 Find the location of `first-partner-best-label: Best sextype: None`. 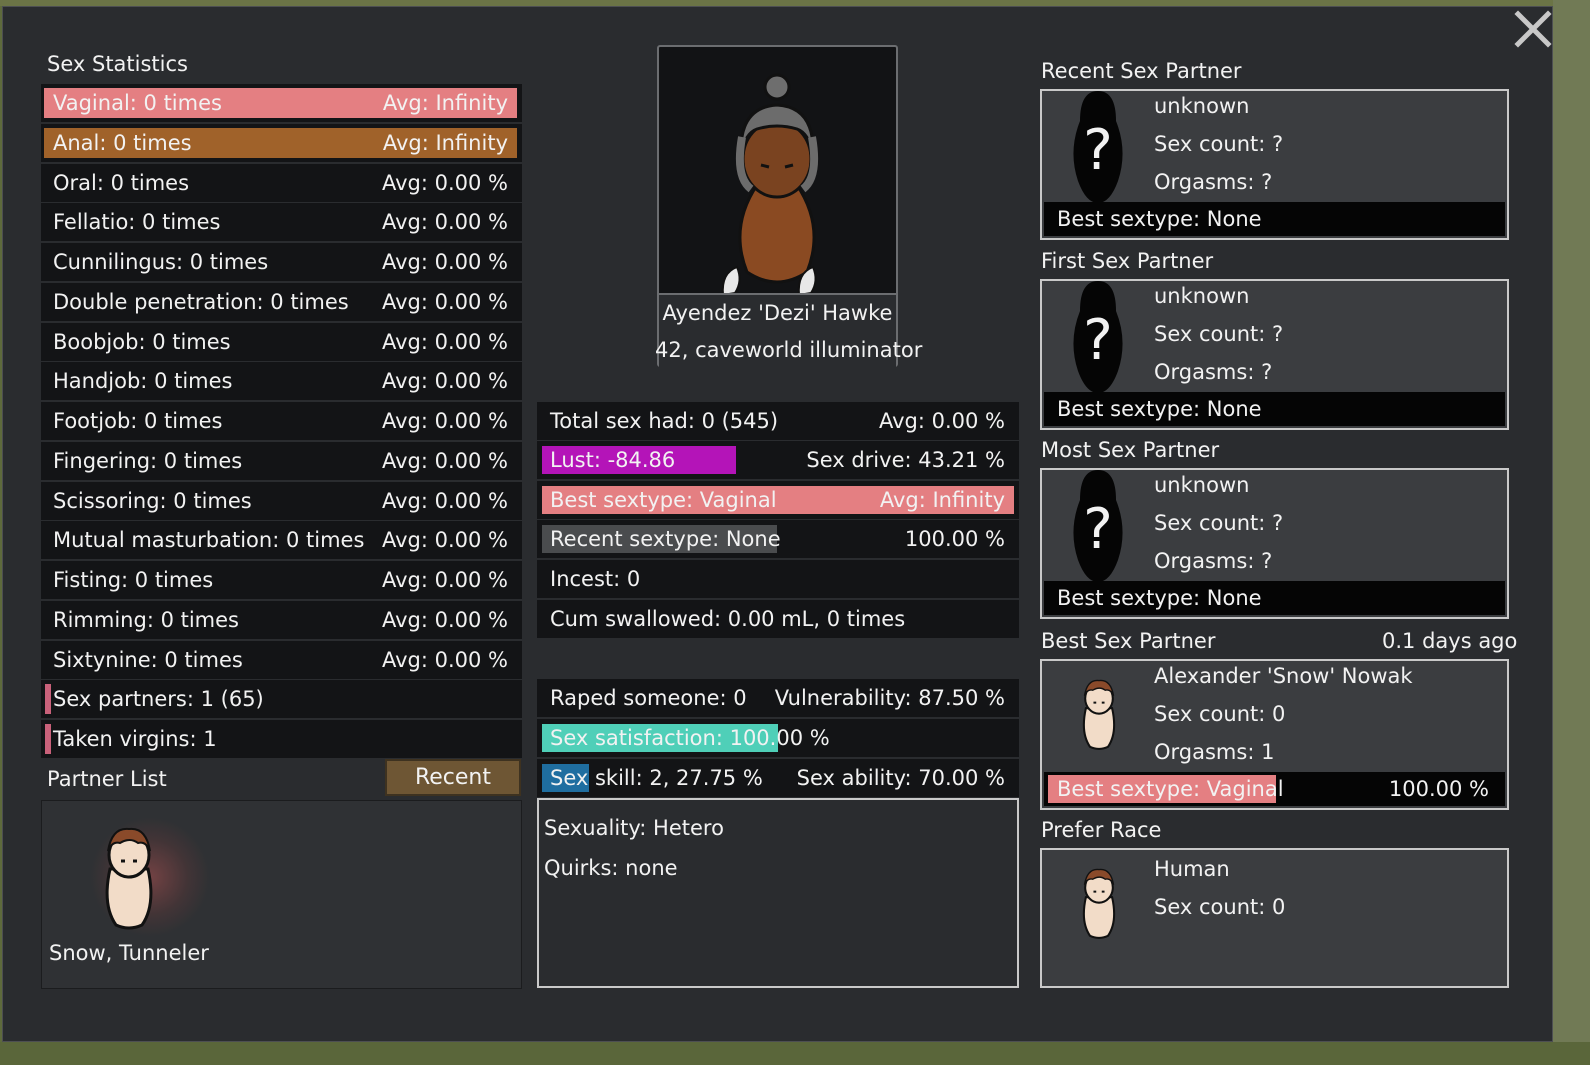

first-partner-best-label: Best sextype: None is located at coordinates (1159, 409).